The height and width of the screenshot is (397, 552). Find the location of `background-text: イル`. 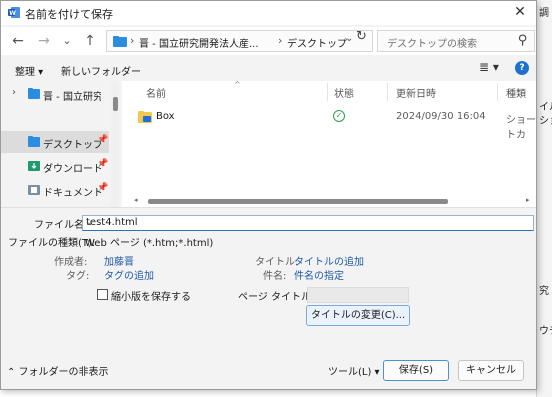

background-text: イル is located at coordinates (545, 107).